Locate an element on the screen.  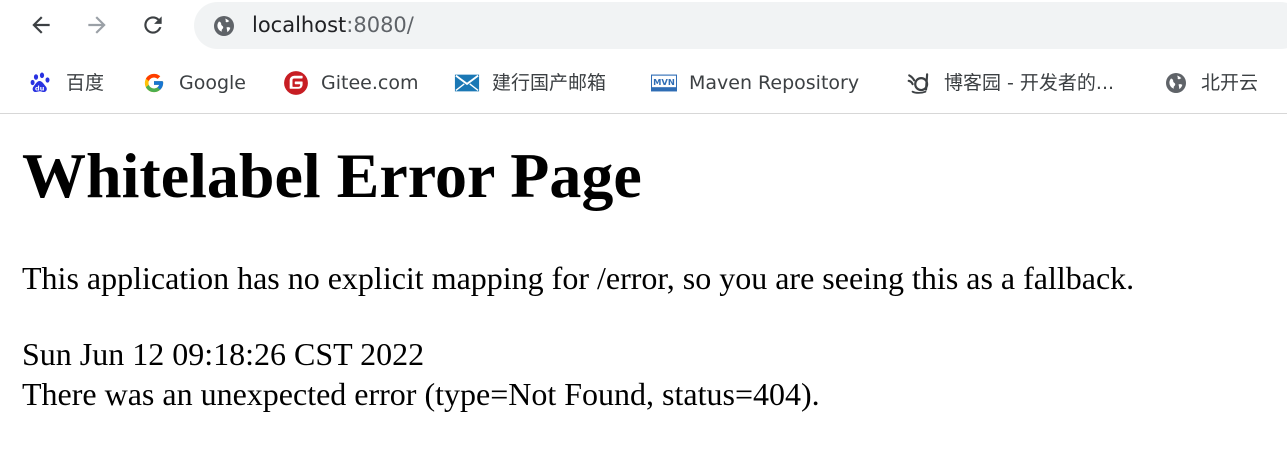
mvn-icon: MVN is located at coordinates (664, 83).